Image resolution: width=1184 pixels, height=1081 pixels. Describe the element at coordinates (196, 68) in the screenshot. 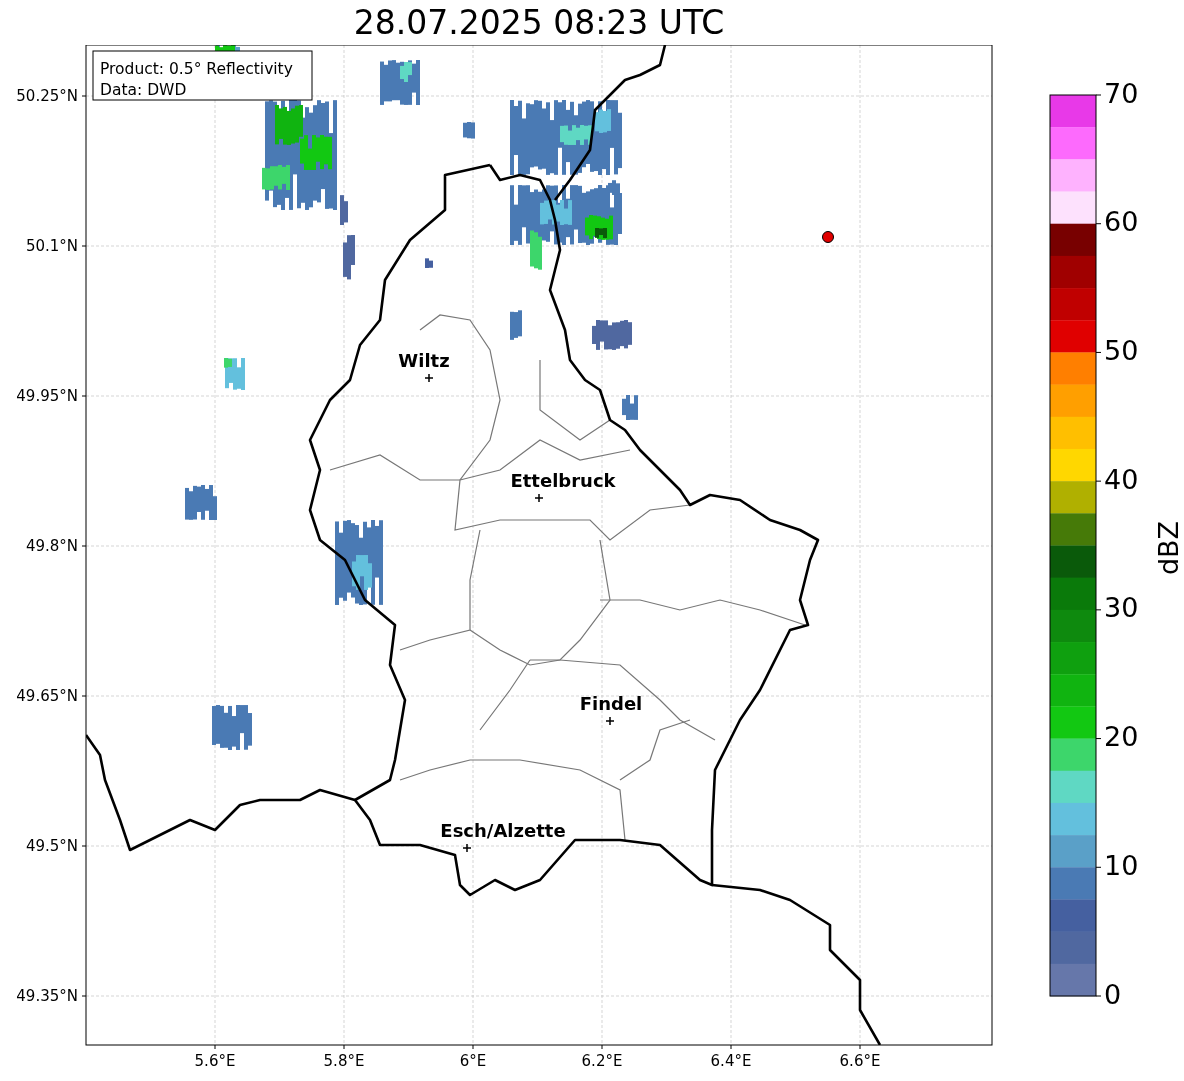

I see `info-box-text: Product: 0.5° Reflectivity` at that location.